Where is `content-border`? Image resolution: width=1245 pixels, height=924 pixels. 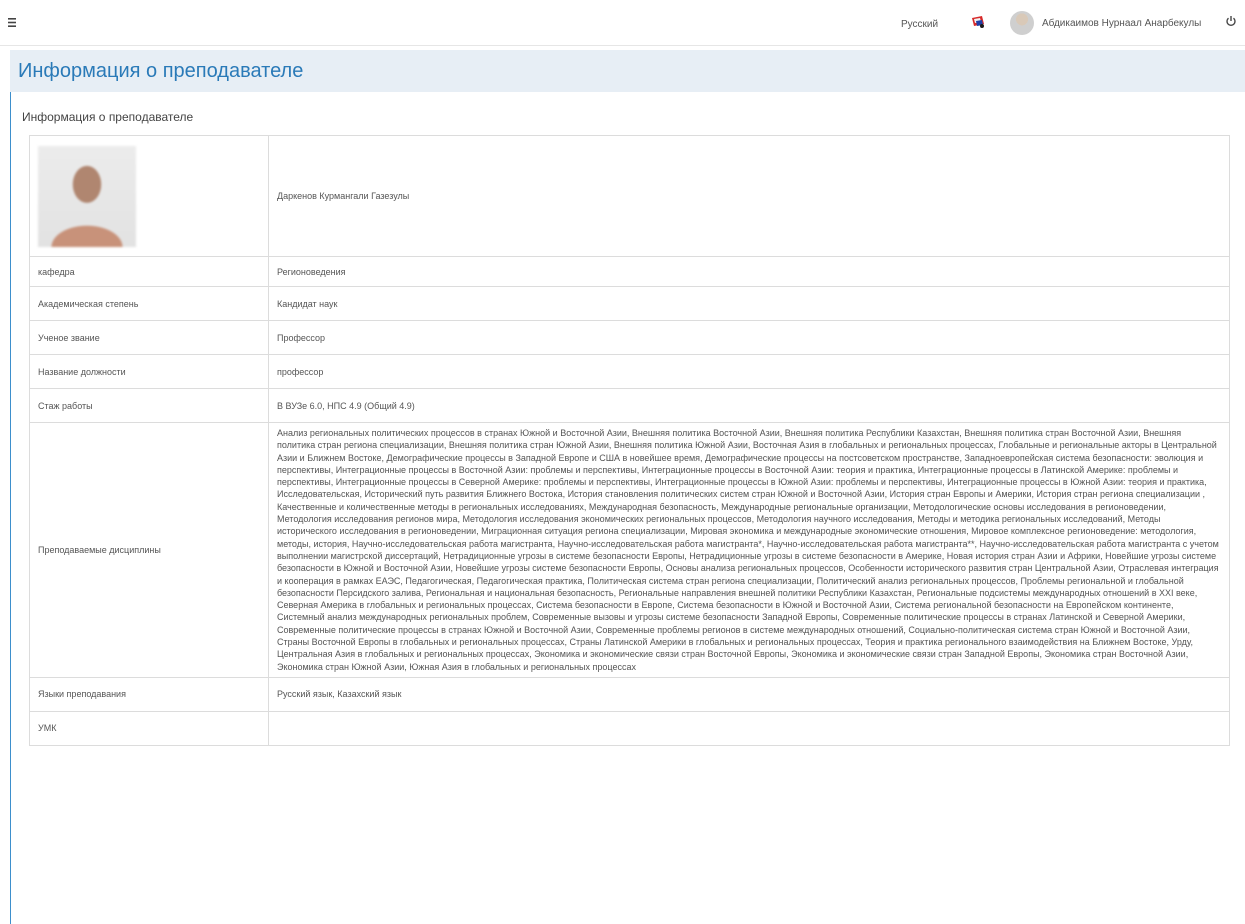
content-border is located at coordinates (10, 508).